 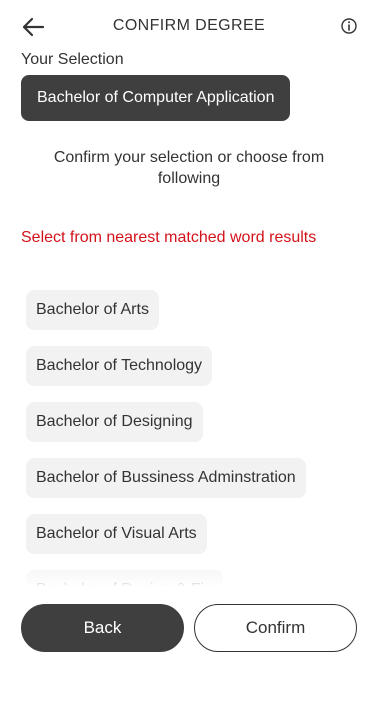 I want to click on page-title: CONFIRM DEGREE, so click(x=189, y=25).